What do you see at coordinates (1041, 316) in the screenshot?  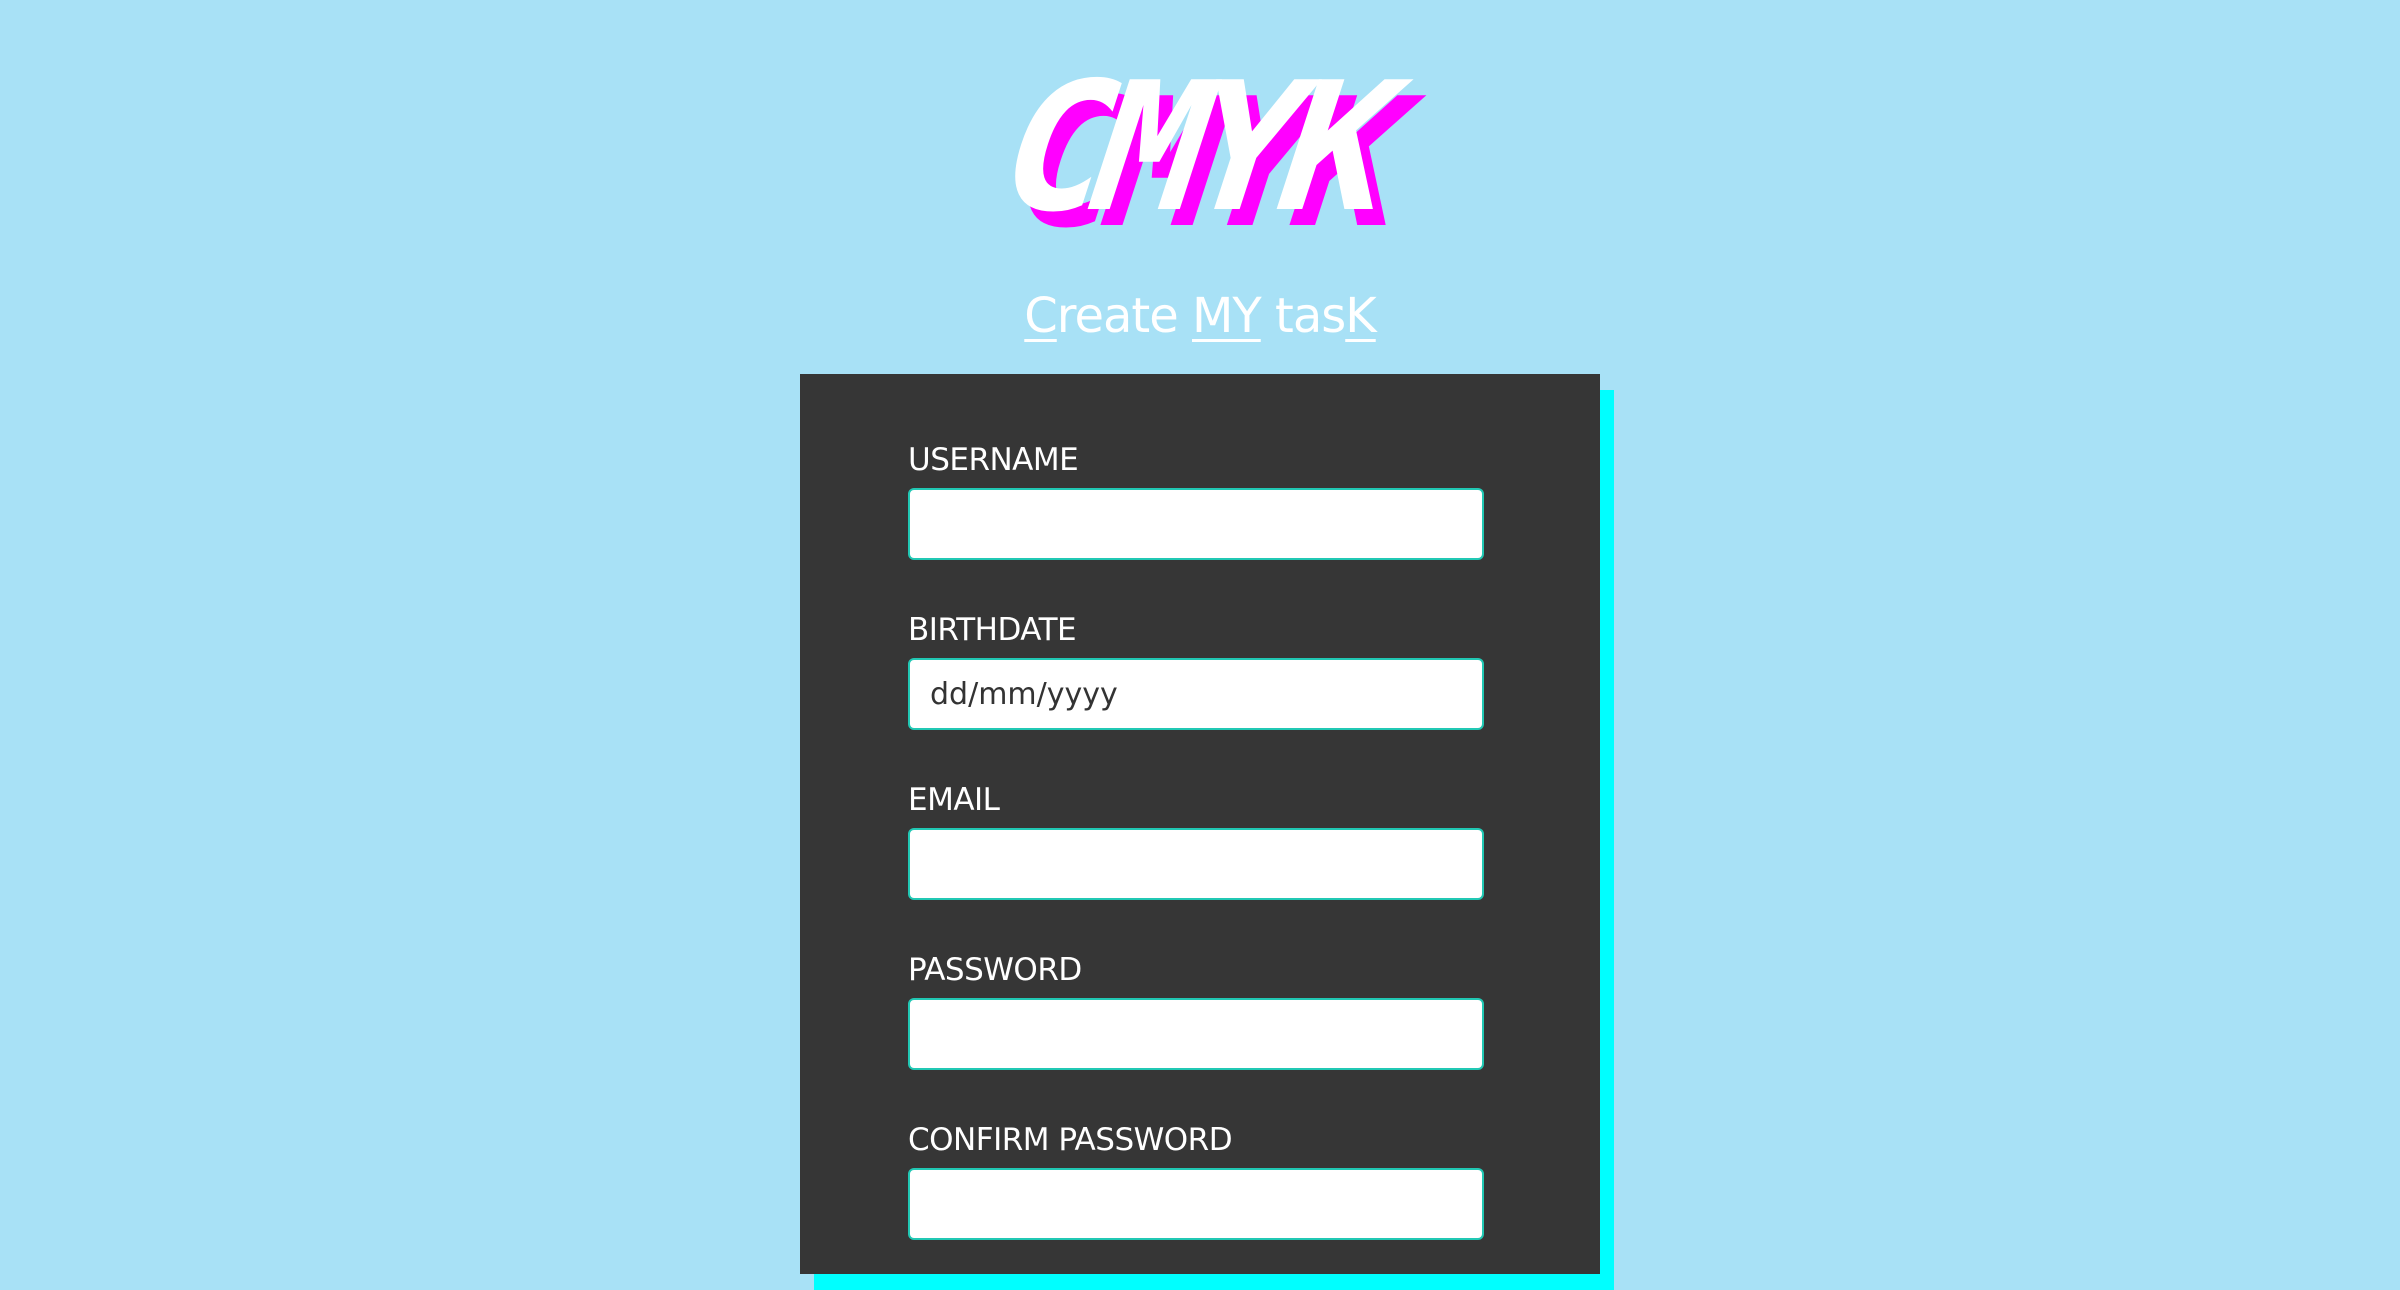 I see `tagline-c: C` at bounding box center [1041, 316].